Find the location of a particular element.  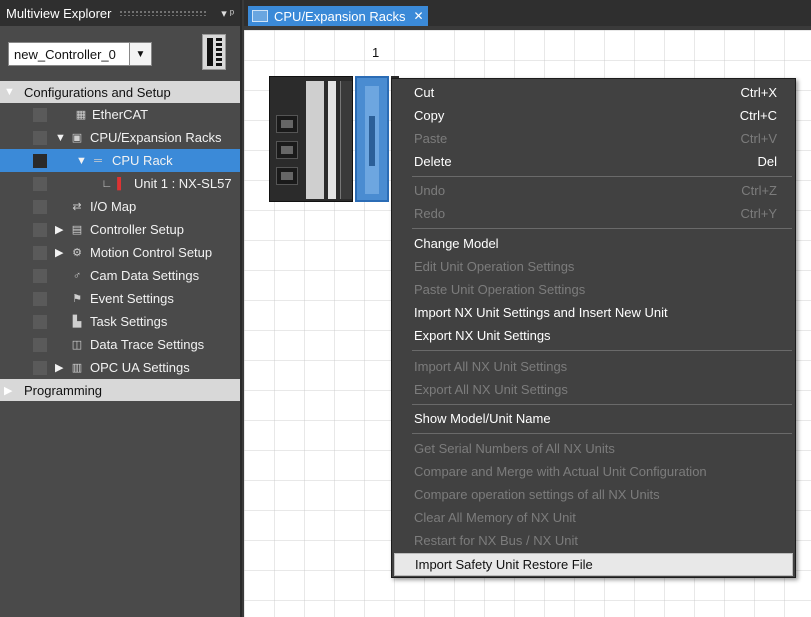

explorer-drag-grip is located at coordinates (163, 13).